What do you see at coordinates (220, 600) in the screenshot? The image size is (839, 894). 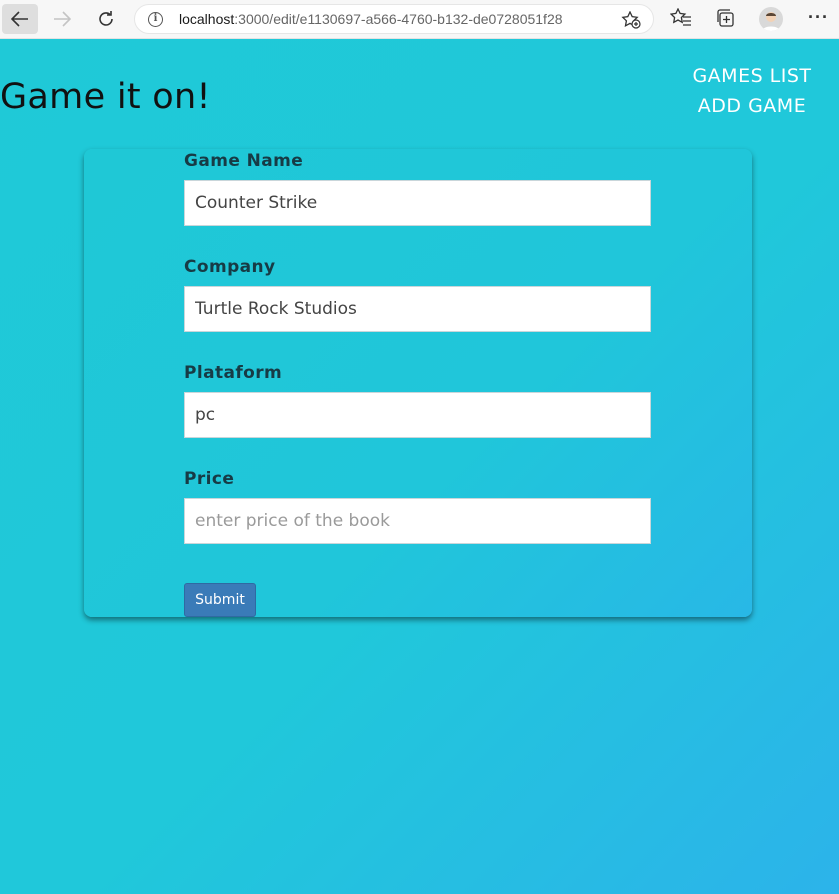 I see `submit-button: Submit` at bounding box center [220, 600].